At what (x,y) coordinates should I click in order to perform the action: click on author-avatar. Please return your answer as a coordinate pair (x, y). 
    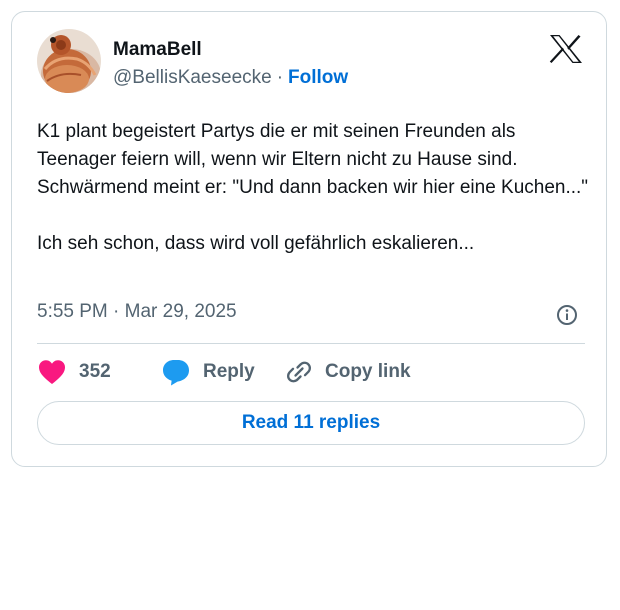
    Looking at the image, I should click on (69, 61).